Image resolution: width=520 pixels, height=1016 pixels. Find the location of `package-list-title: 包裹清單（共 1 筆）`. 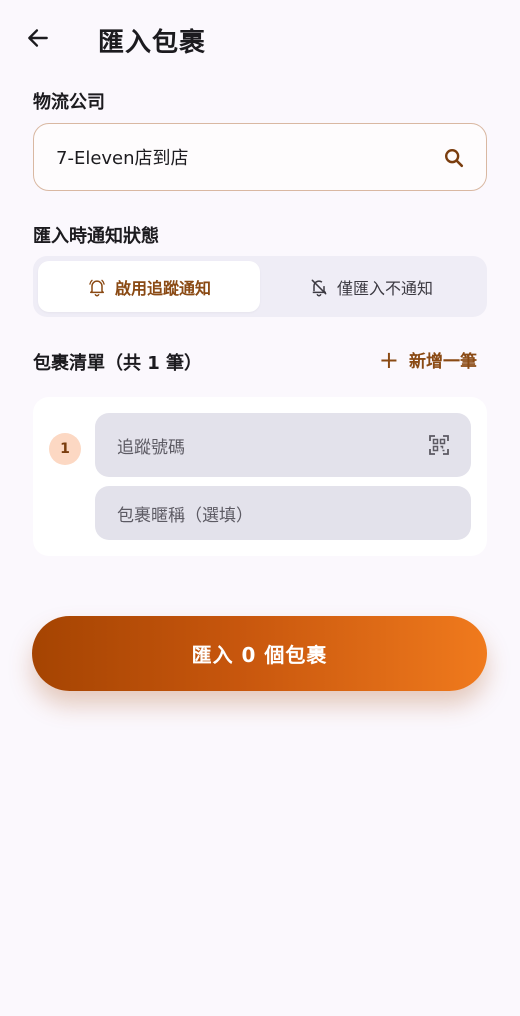

package-list-title: 包裹清單（共 1 筆） is located at coordinates (118, 363).